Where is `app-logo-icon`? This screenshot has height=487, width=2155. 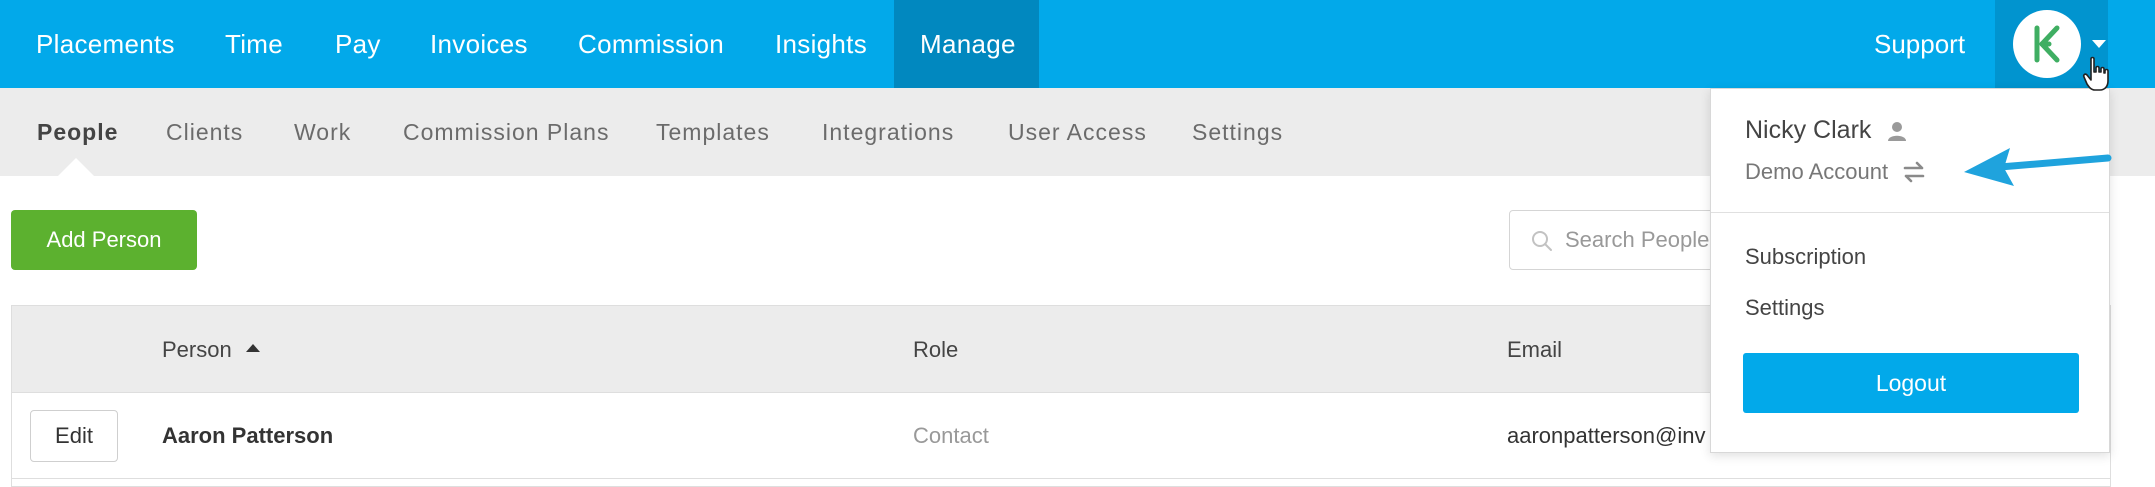 app-logo-icon is located at coordinates (2047, 44).